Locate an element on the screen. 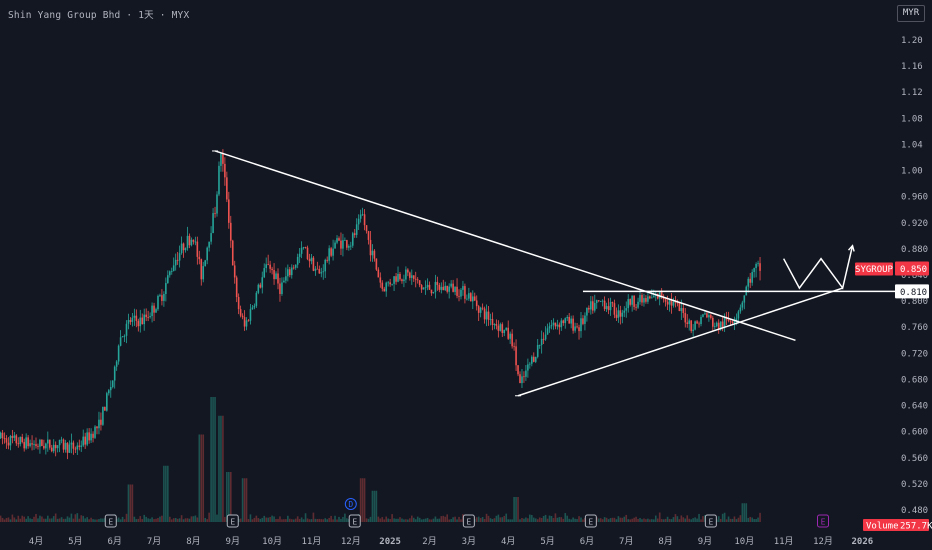 This screenshot has height=550, width=932. price-tick-label: 1.16 is located at coordinates (912, 67).